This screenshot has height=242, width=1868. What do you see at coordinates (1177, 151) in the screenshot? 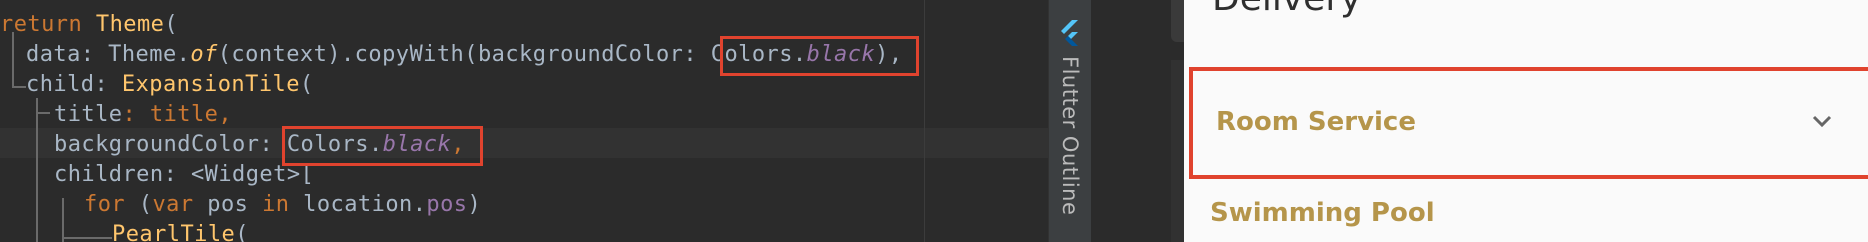
I see `scroll-track` at bounding box center [1177, 151].